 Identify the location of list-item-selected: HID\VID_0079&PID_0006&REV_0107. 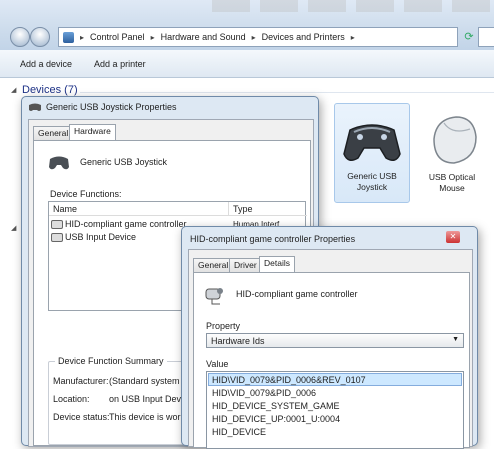
(335, 379).